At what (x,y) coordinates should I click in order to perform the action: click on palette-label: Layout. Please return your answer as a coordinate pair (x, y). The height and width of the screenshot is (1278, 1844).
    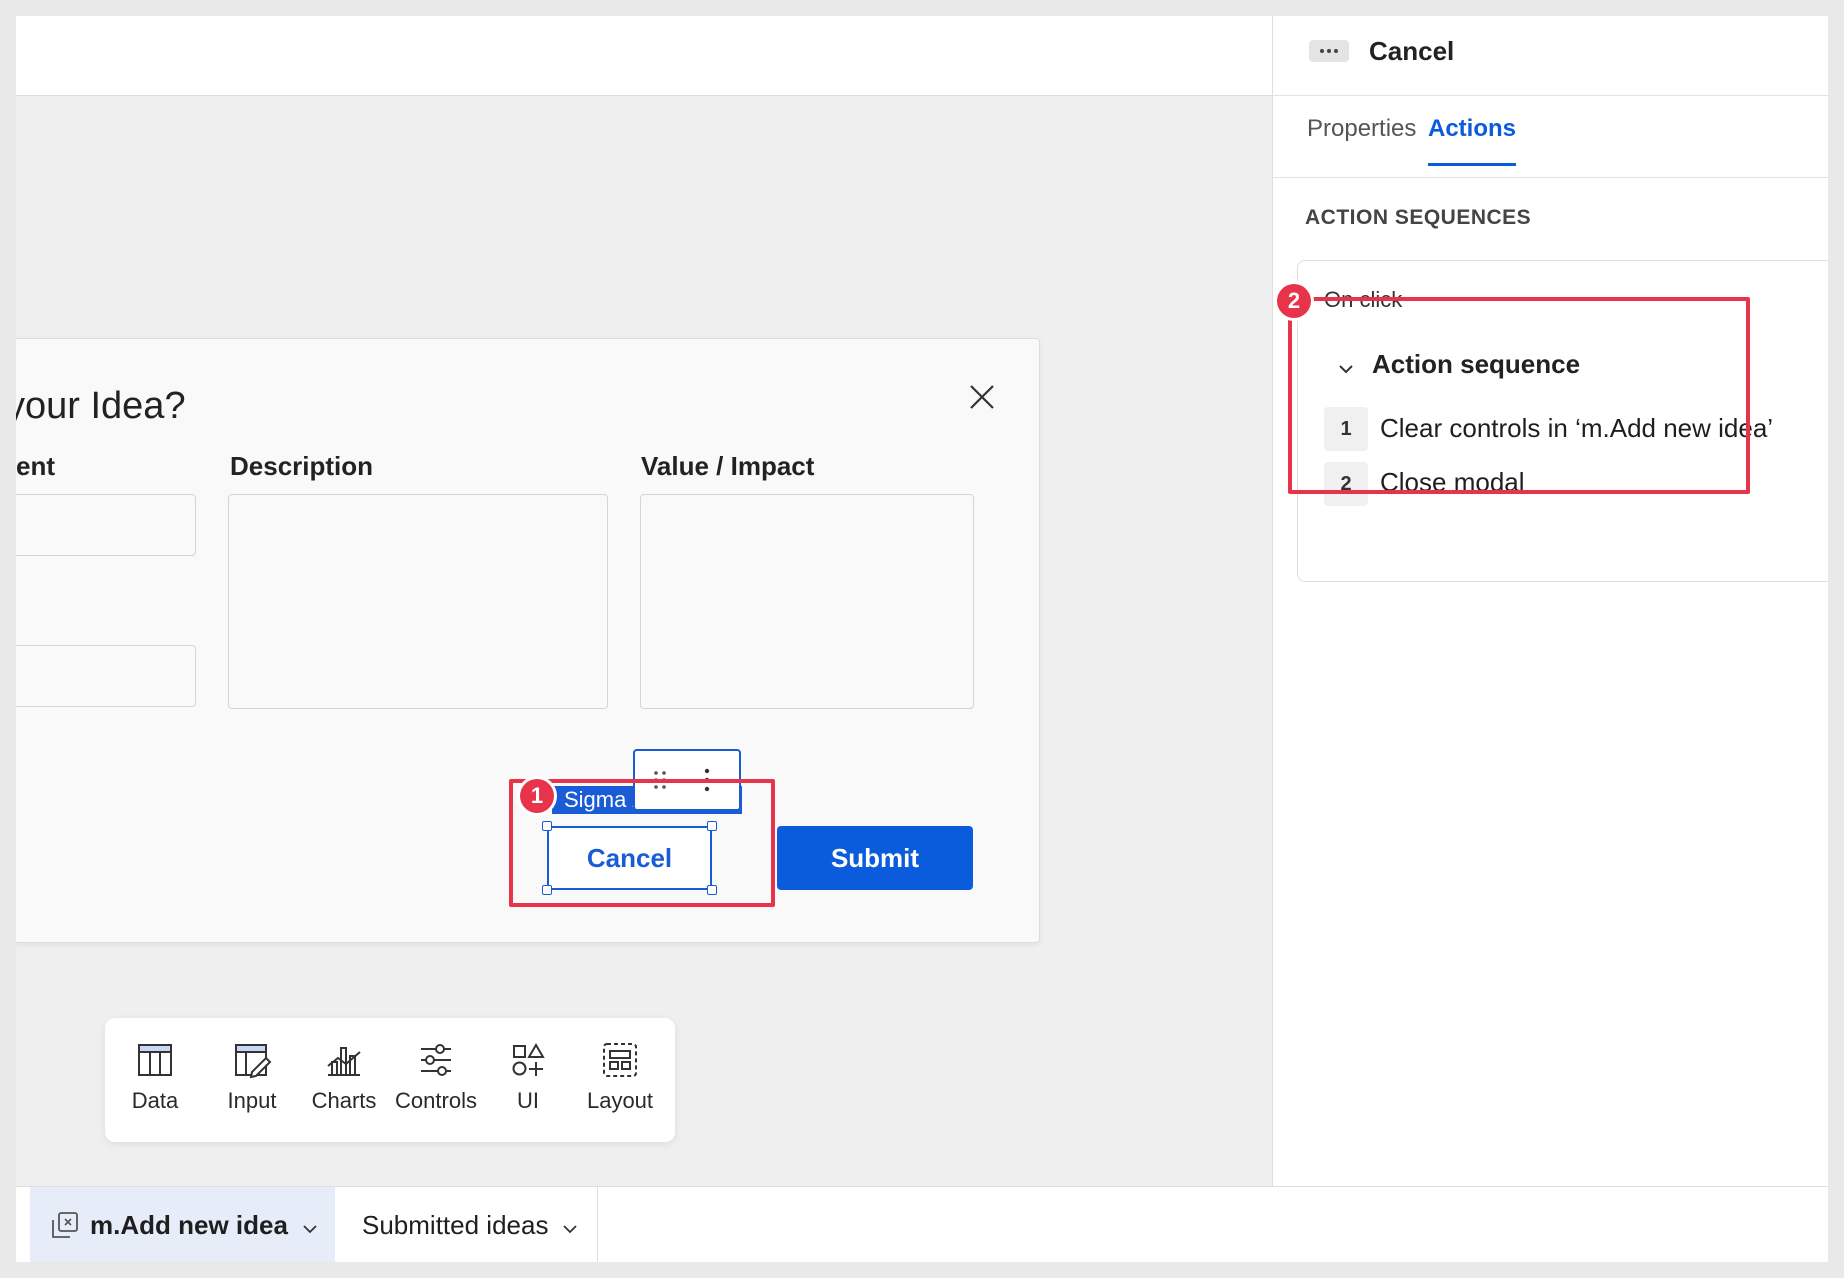
    Looking at the image, I should click on (620, 1100).